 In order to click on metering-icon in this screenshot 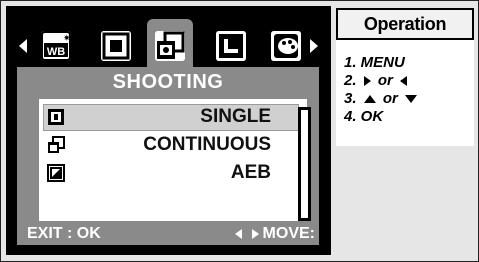, I will do `click(116, 46)`.